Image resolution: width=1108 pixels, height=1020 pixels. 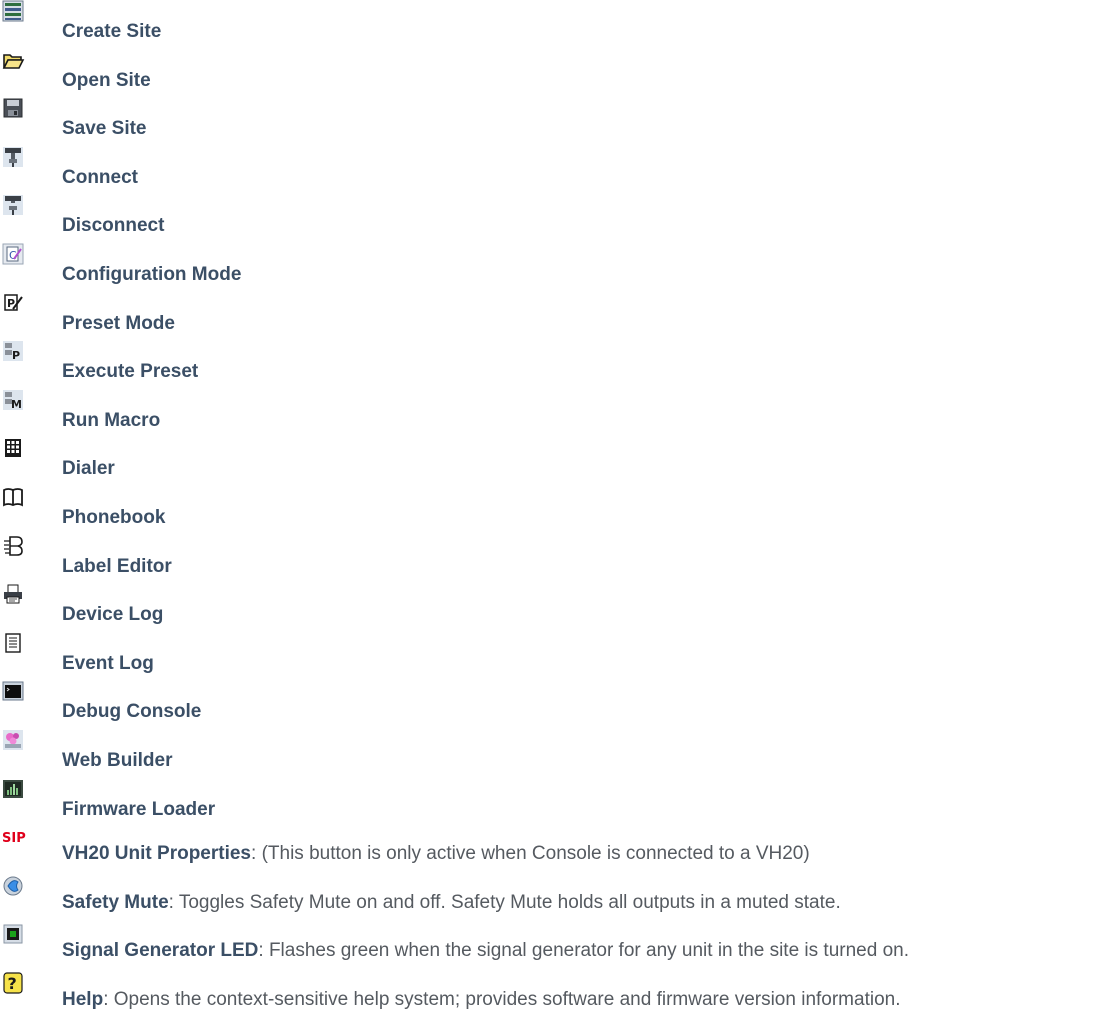 I want to click on item-label: Device Log, so click(x=113, y=615).